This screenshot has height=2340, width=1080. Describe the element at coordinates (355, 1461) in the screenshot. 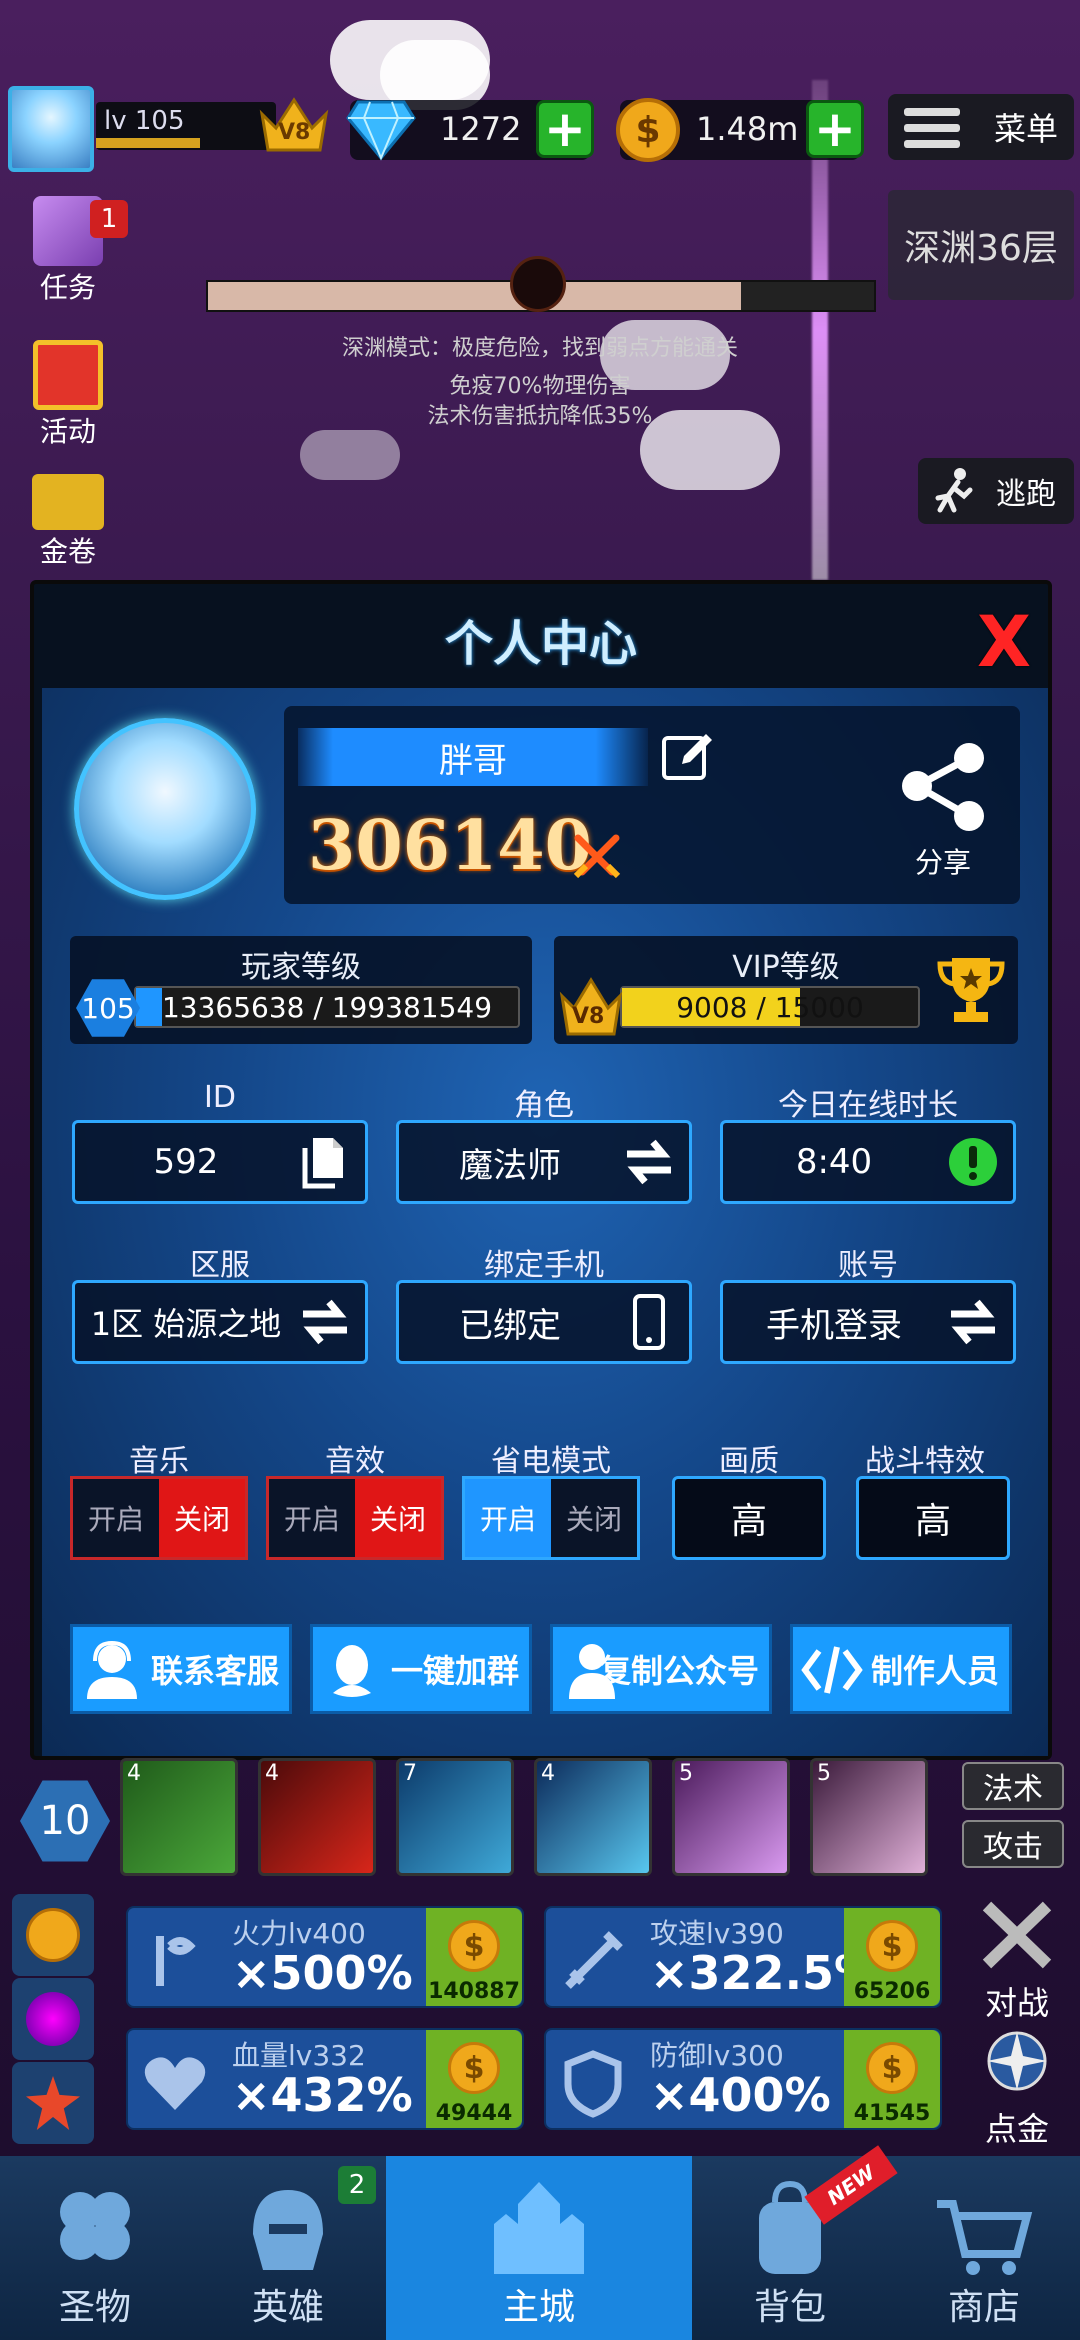

I see `sfx-label: 音效` at that location.